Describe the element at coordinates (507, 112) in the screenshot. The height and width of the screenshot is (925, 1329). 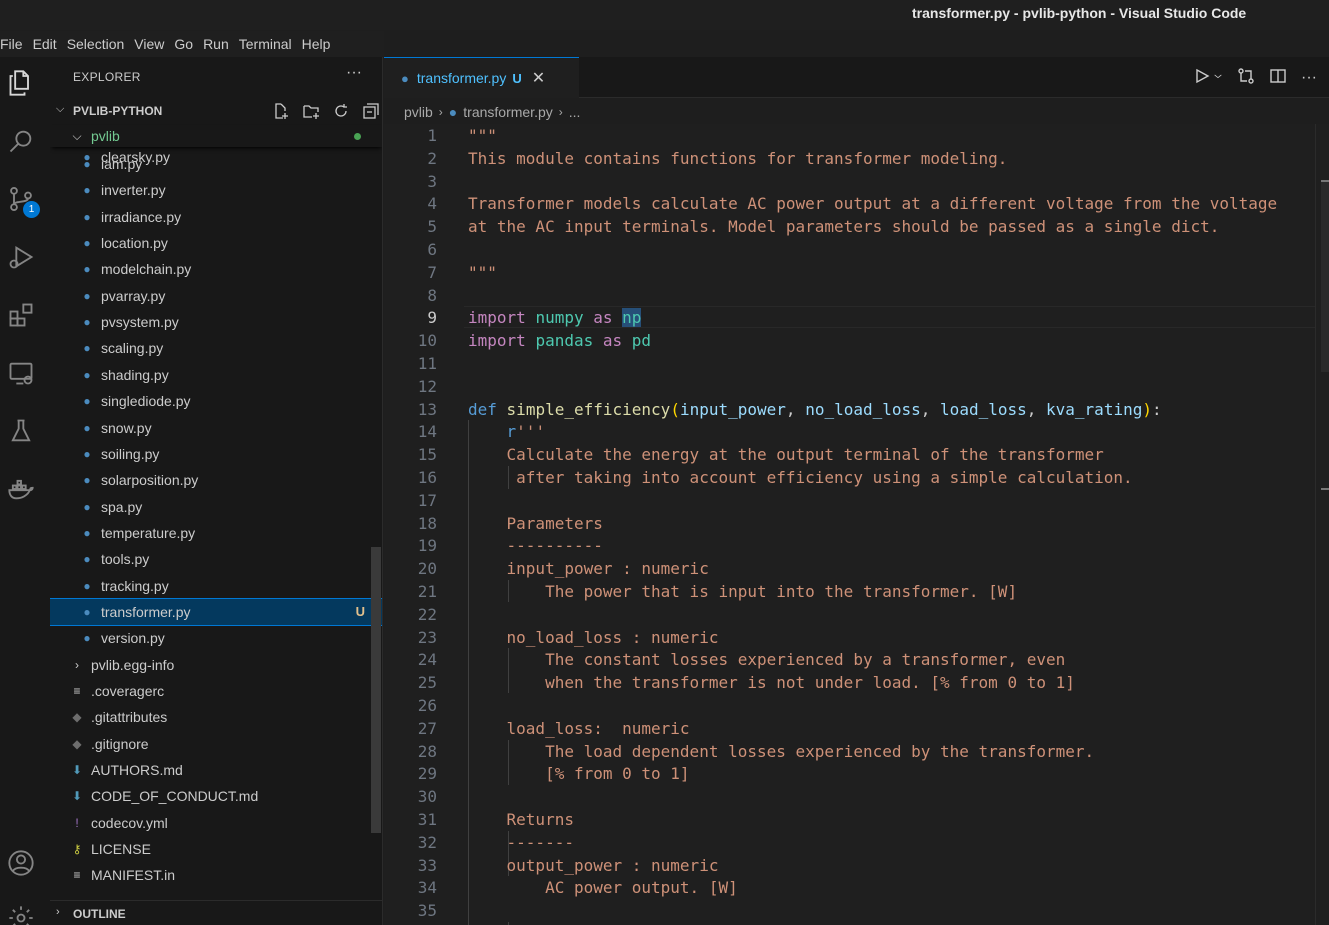
I see `breadcrumb-file: transformer.py` at that location.